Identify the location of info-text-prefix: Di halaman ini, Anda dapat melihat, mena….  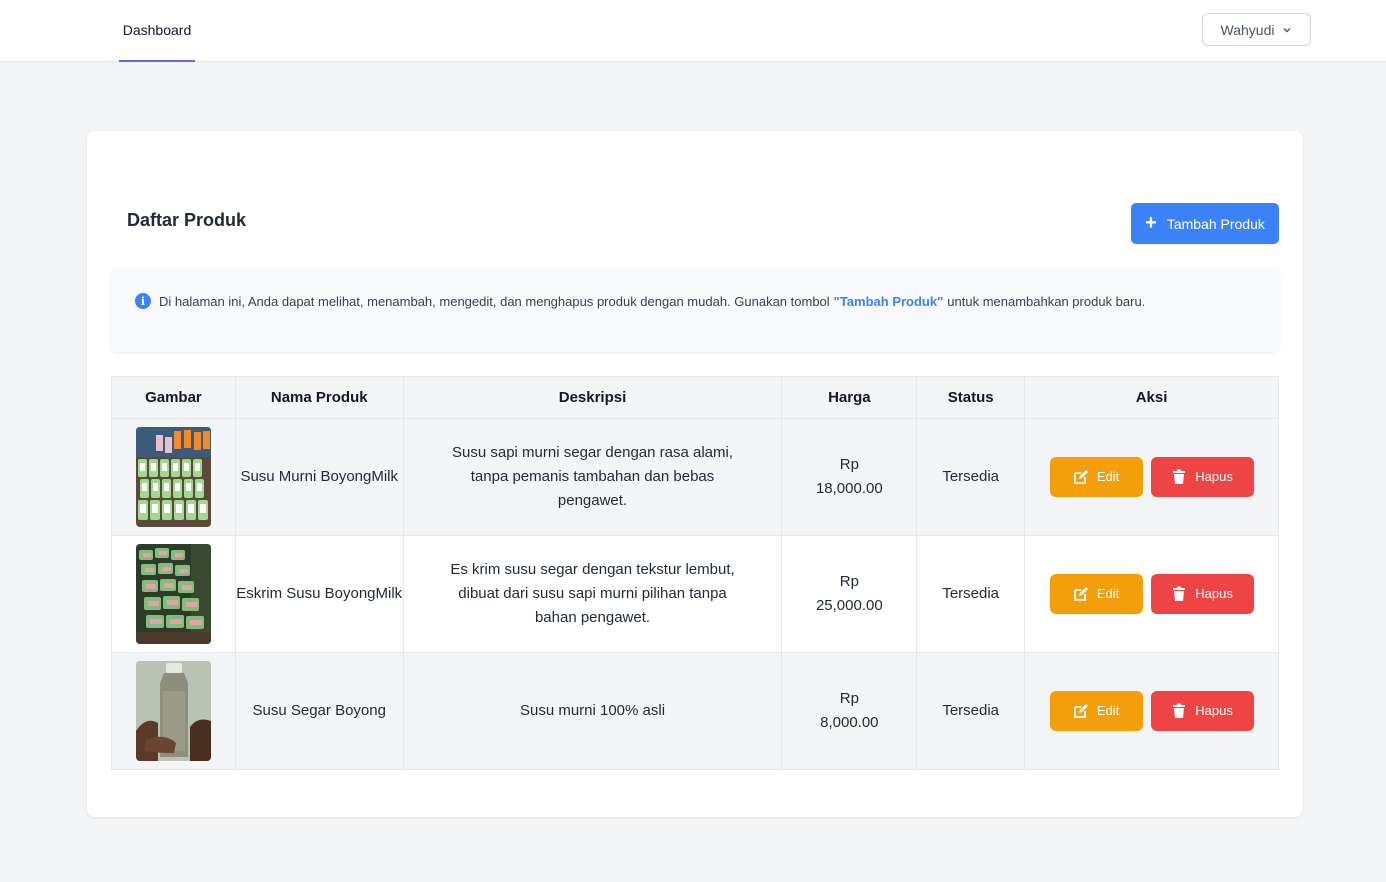
(494, 301).